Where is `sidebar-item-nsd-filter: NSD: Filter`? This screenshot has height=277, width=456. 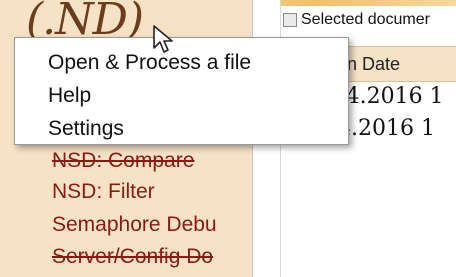
sidebar-item-nsd-filter: NSD: Filter is located at coordinates (103, 192).